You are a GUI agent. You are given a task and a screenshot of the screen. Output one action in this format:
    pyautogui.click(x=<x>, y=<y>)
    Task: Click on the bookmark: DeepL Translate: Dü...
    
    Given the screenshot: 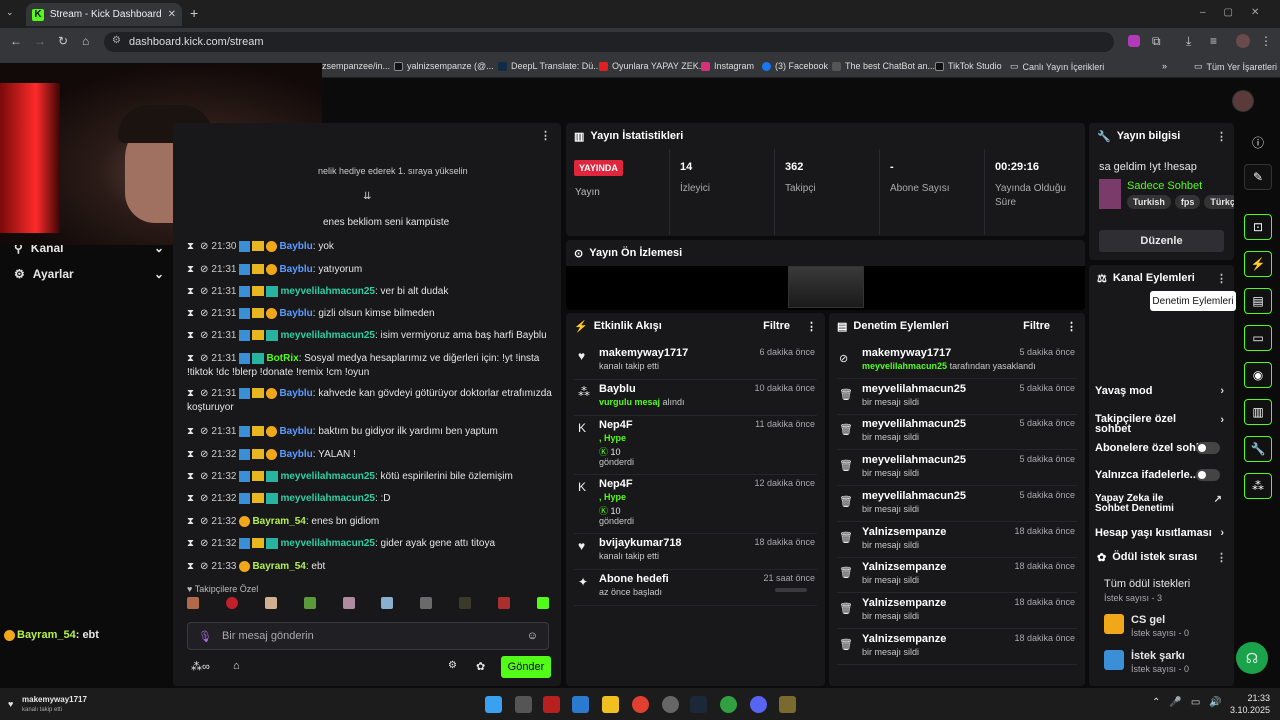 What is the action you would take?
    pyautogui.click(x=549, y=66)
    